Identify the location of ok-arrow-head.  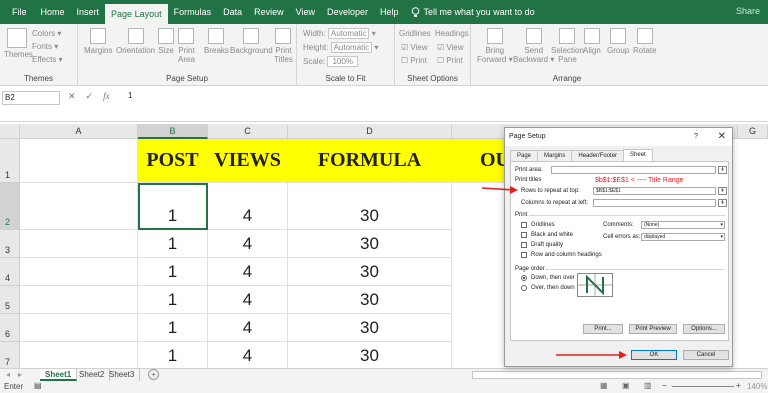
(623, 355).